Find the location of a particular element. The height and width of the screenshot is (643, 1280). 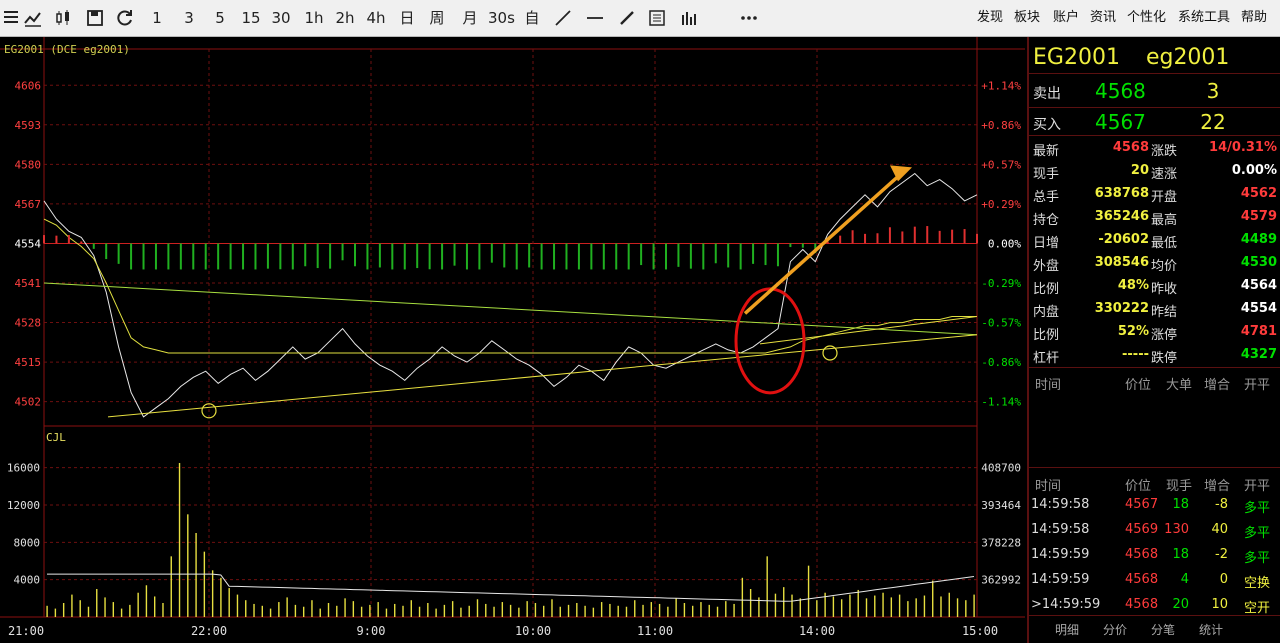

quote-label: 总手 is located at coordinates (1046, 197).